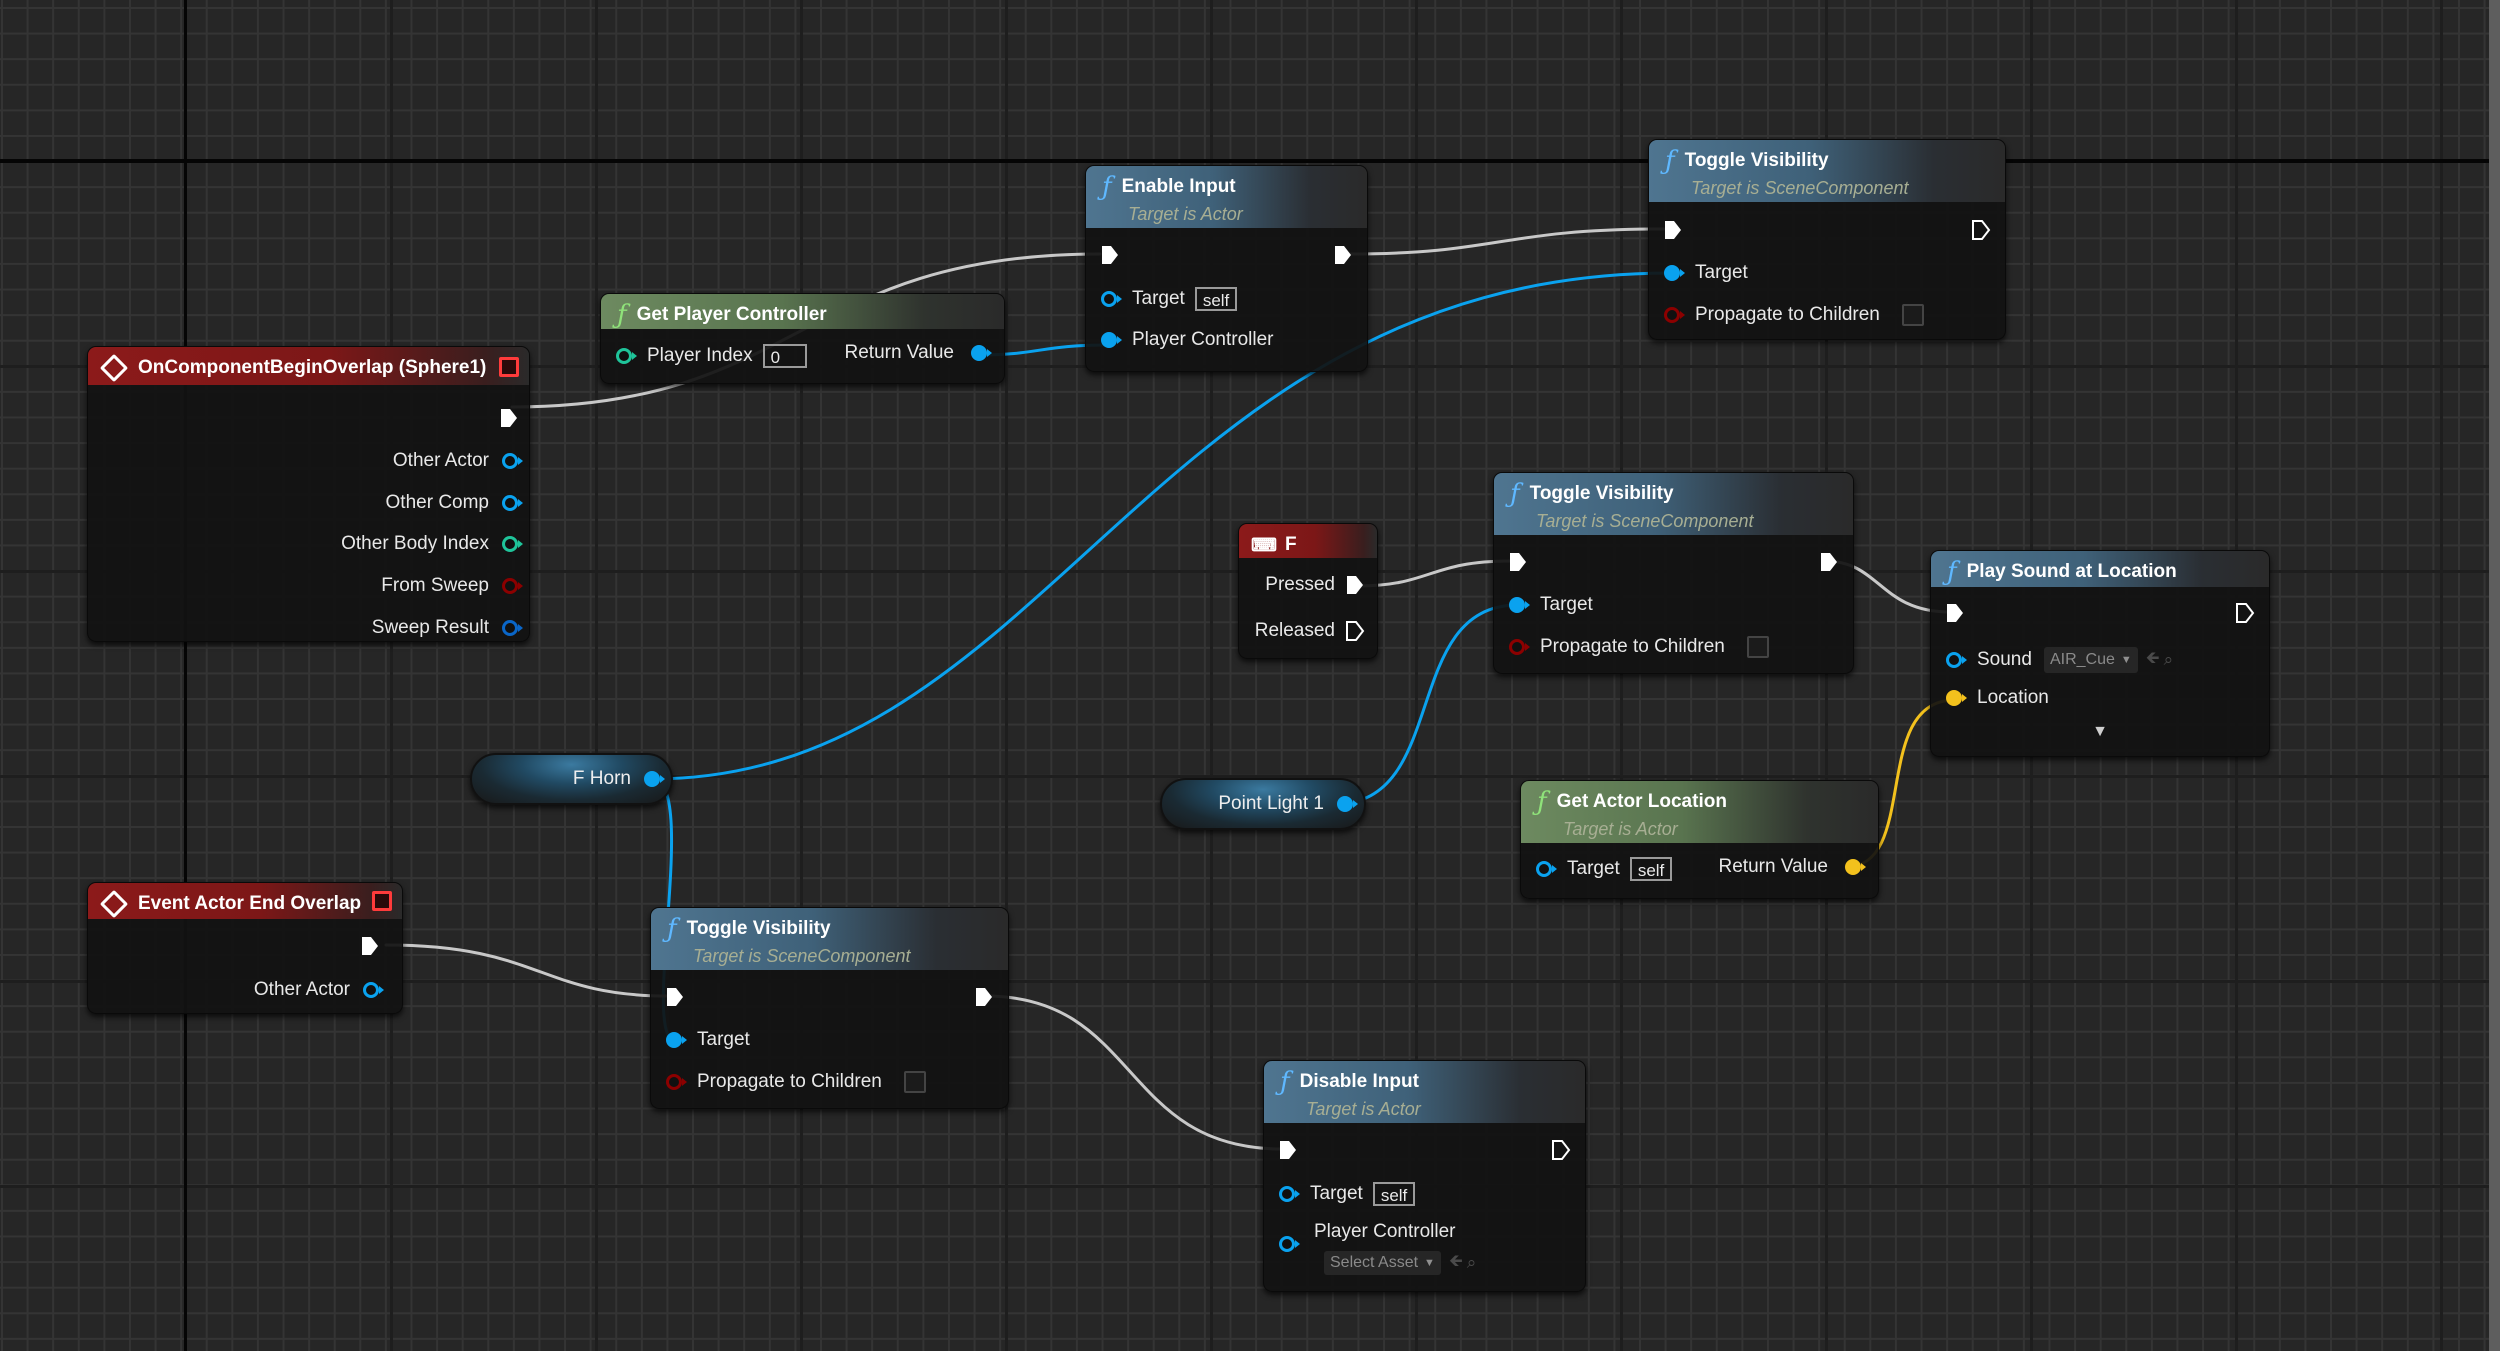  I want to click on exec-out-icon, so click(1343, 255).